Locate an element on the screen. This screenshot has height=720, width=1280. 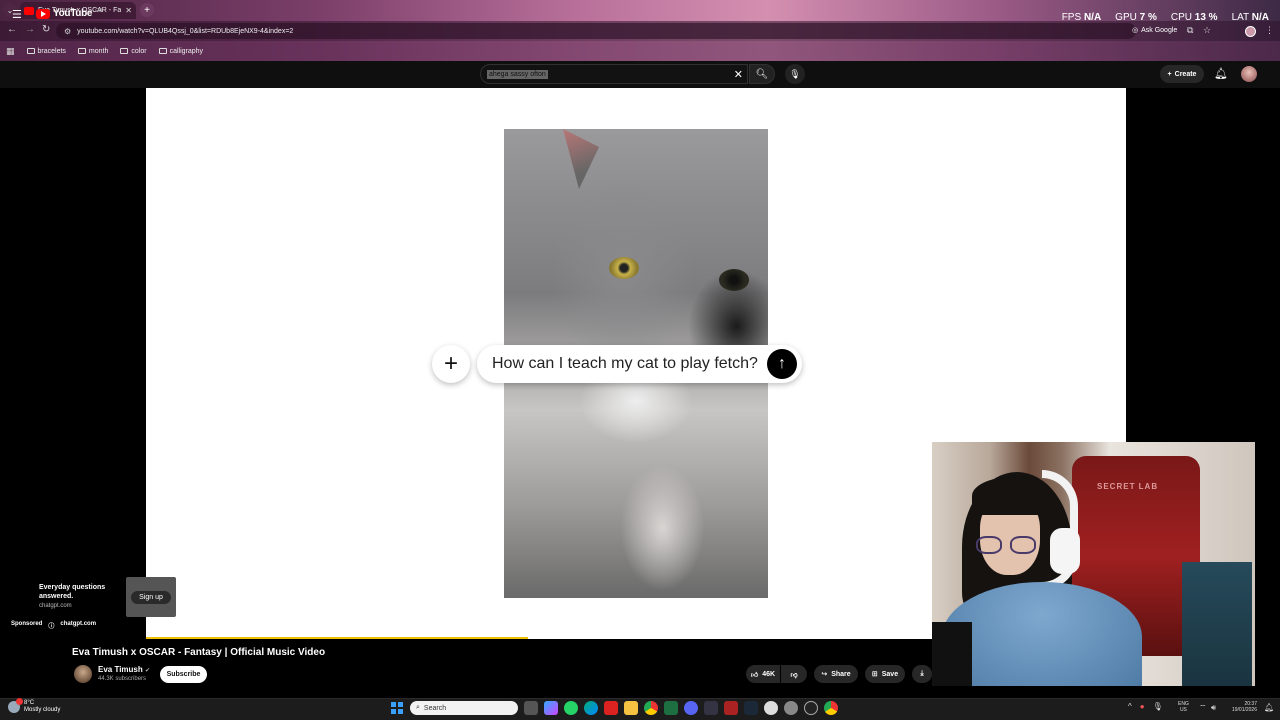
ad-signup-button: Sign up is located at coordinates (151, 597).